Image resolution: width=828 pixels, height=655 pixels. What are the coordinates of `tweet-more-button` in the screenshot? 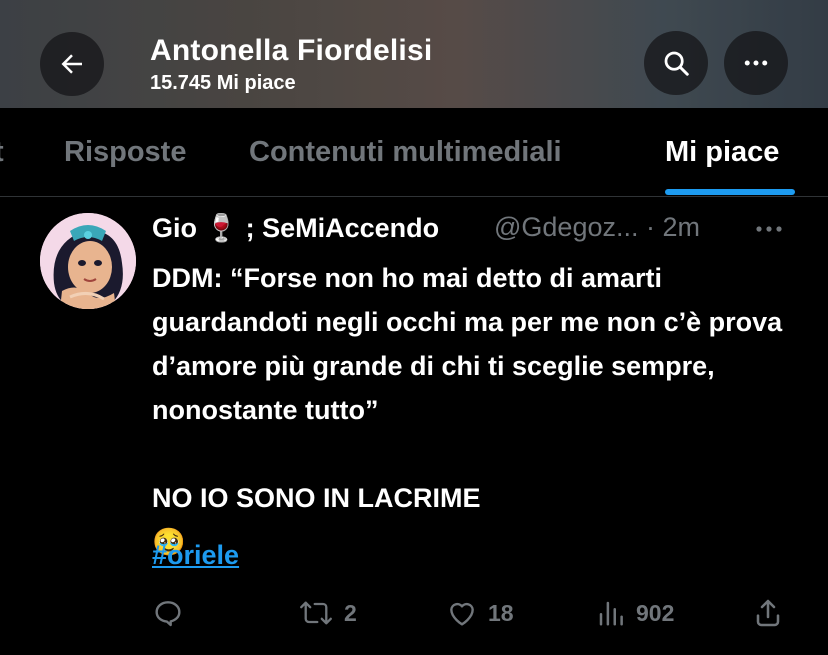 It's located at (769, 231).